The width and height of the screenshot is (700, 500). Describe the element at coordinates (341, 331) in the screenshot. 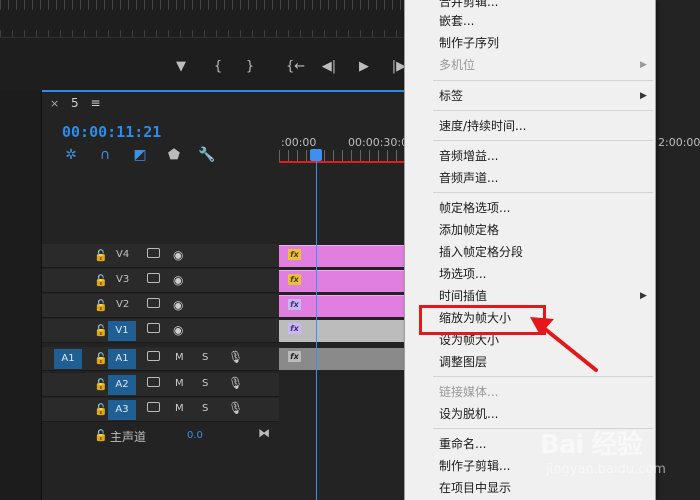

I see `clip-v1: fx` at that location.